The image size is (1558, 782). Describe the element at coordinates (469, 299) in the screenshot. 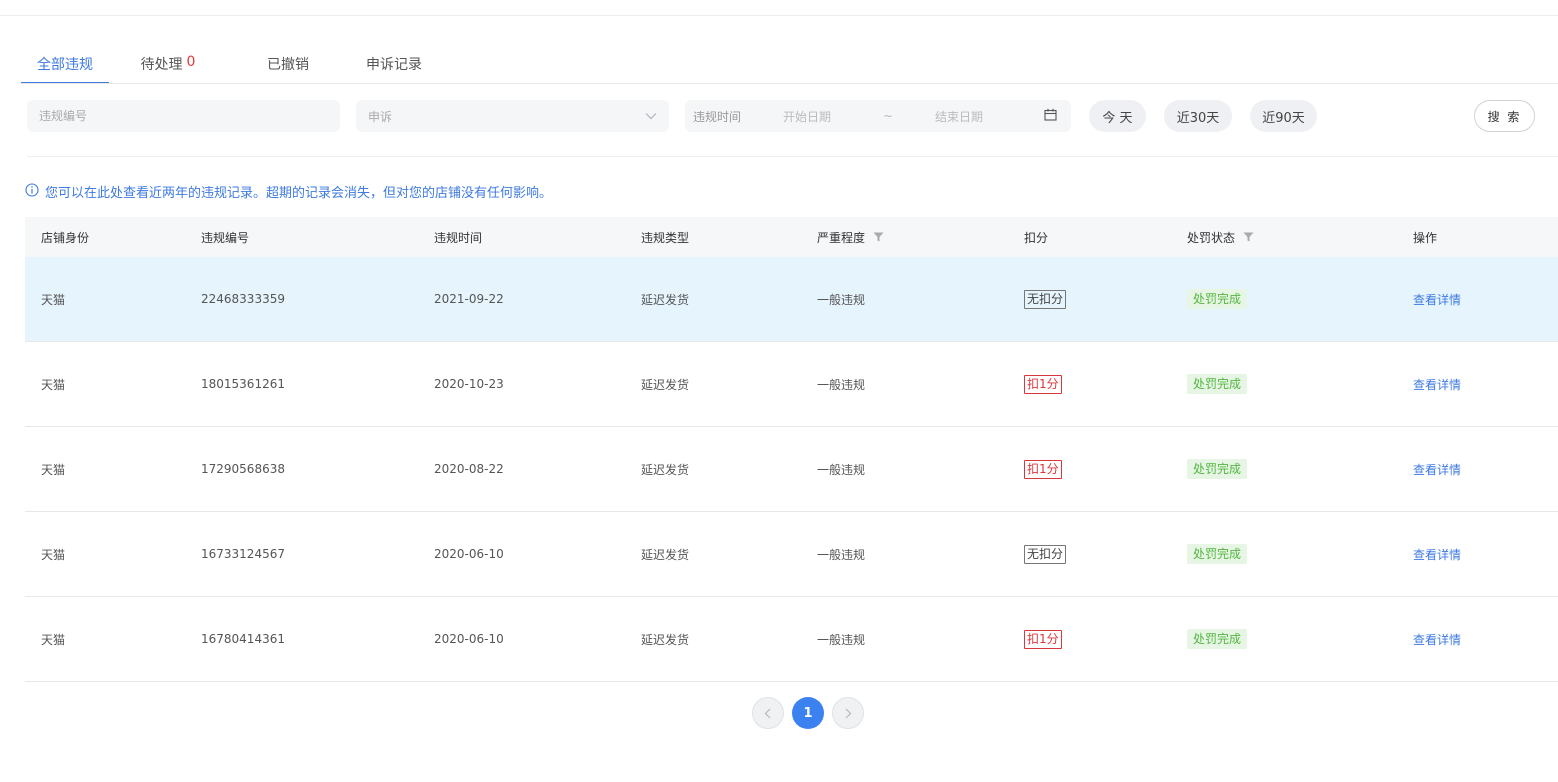

I see `cell-time: 2021-09-22` at that location.